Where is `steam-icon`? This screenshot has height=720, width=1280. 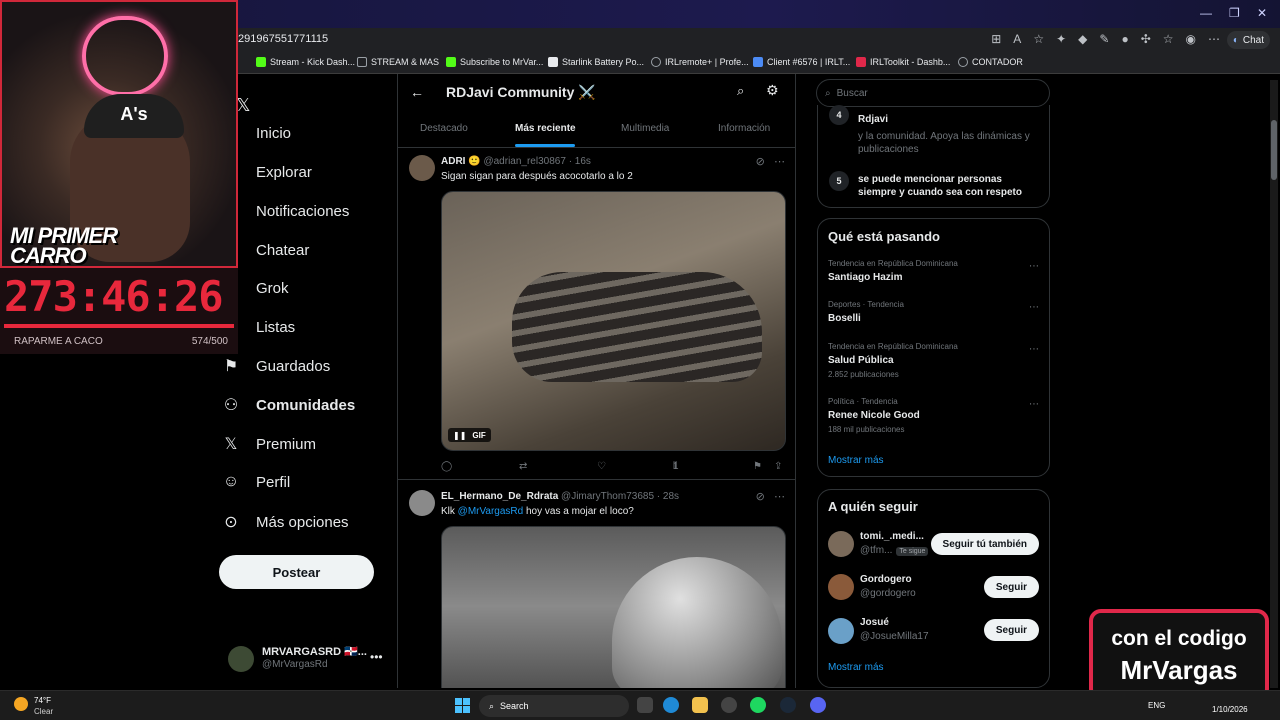 steam-icon is located at coordinates (788, 705).